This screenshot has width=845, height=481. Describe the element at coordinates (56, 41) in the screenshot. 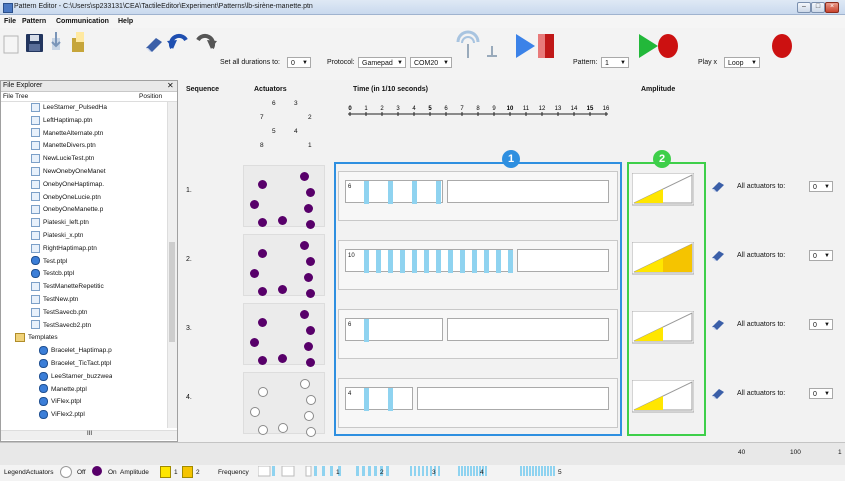

I see `import-icon` at that location.